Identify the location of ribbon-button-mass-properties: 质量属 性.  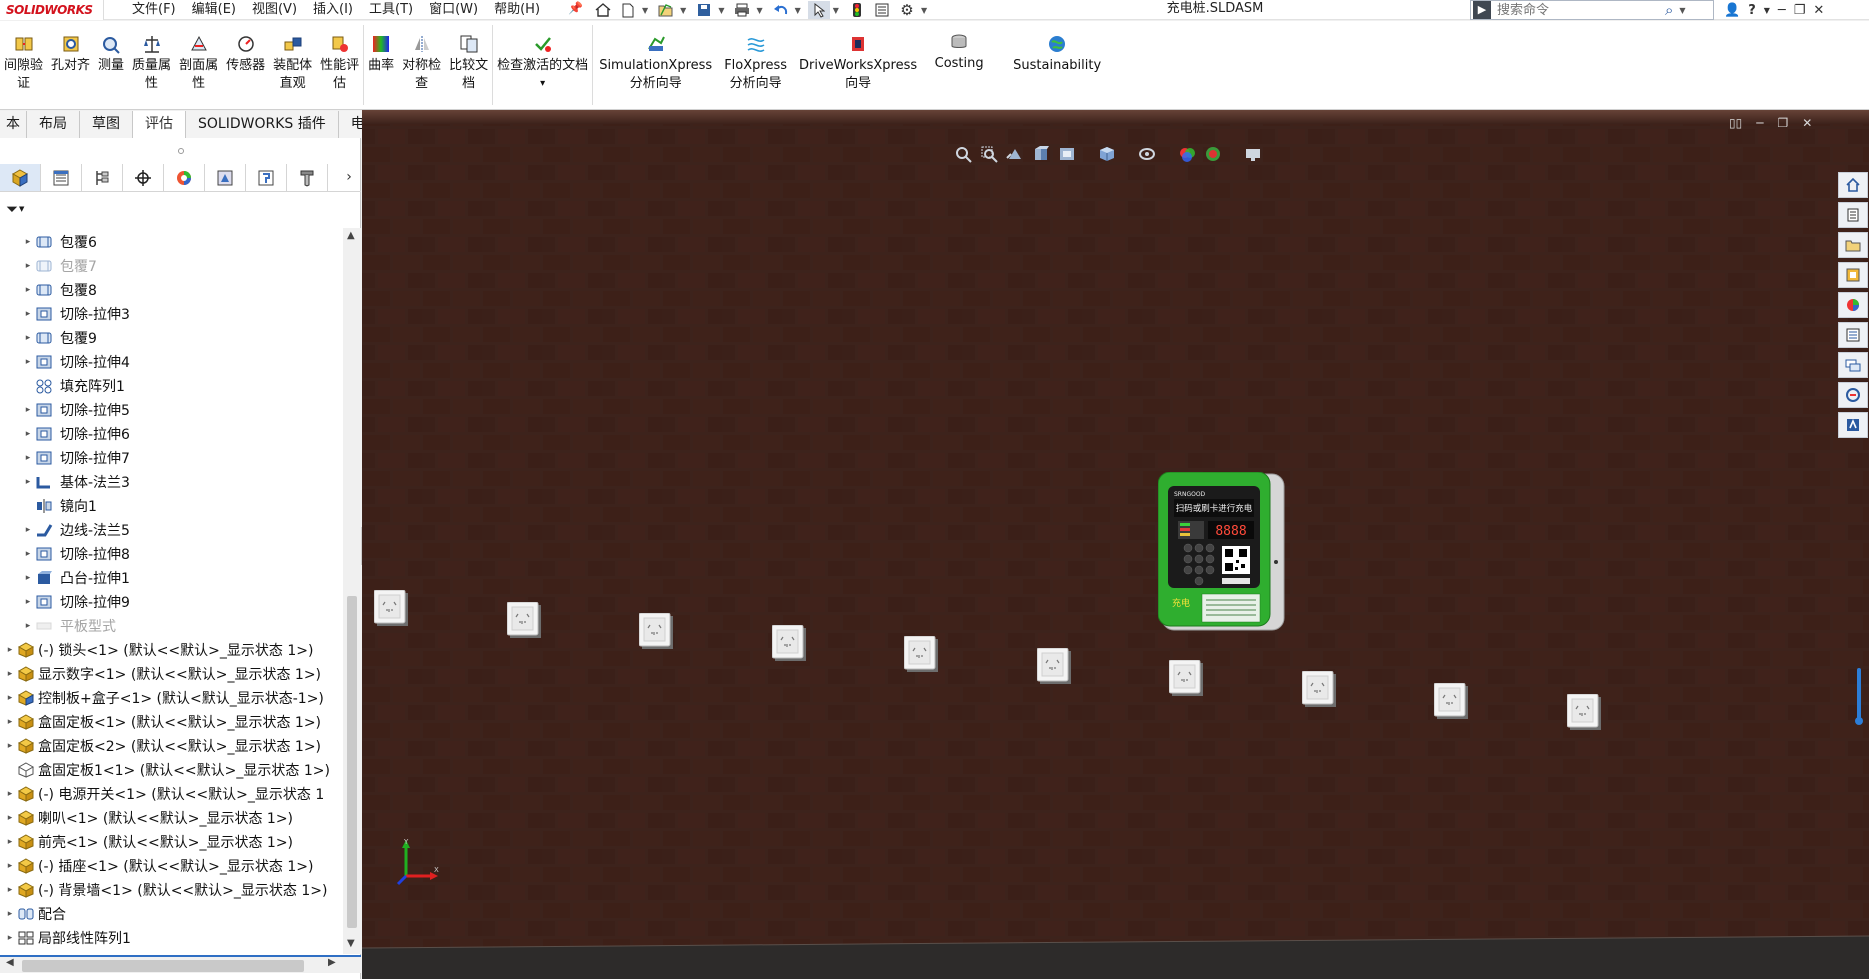
(151, 57).